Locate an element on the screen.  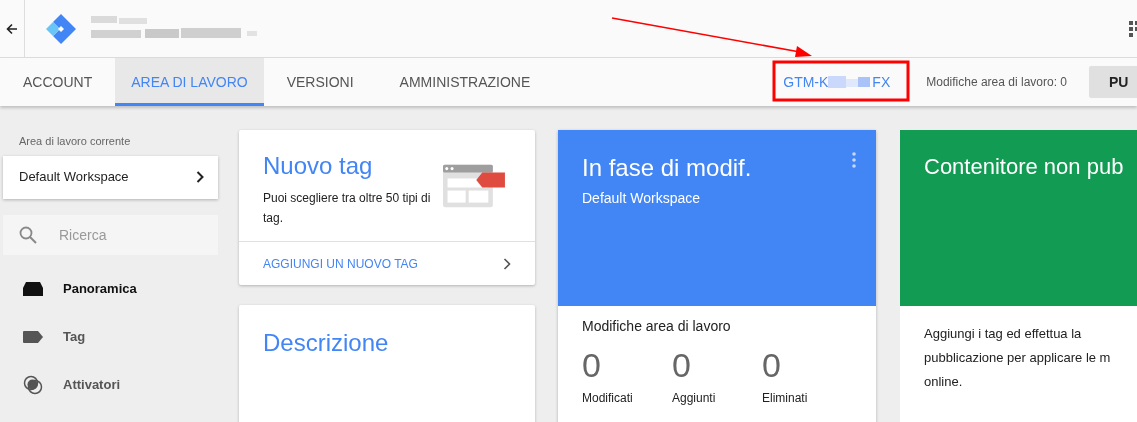
back-arrow-icon is located at coordinates (12, 28).